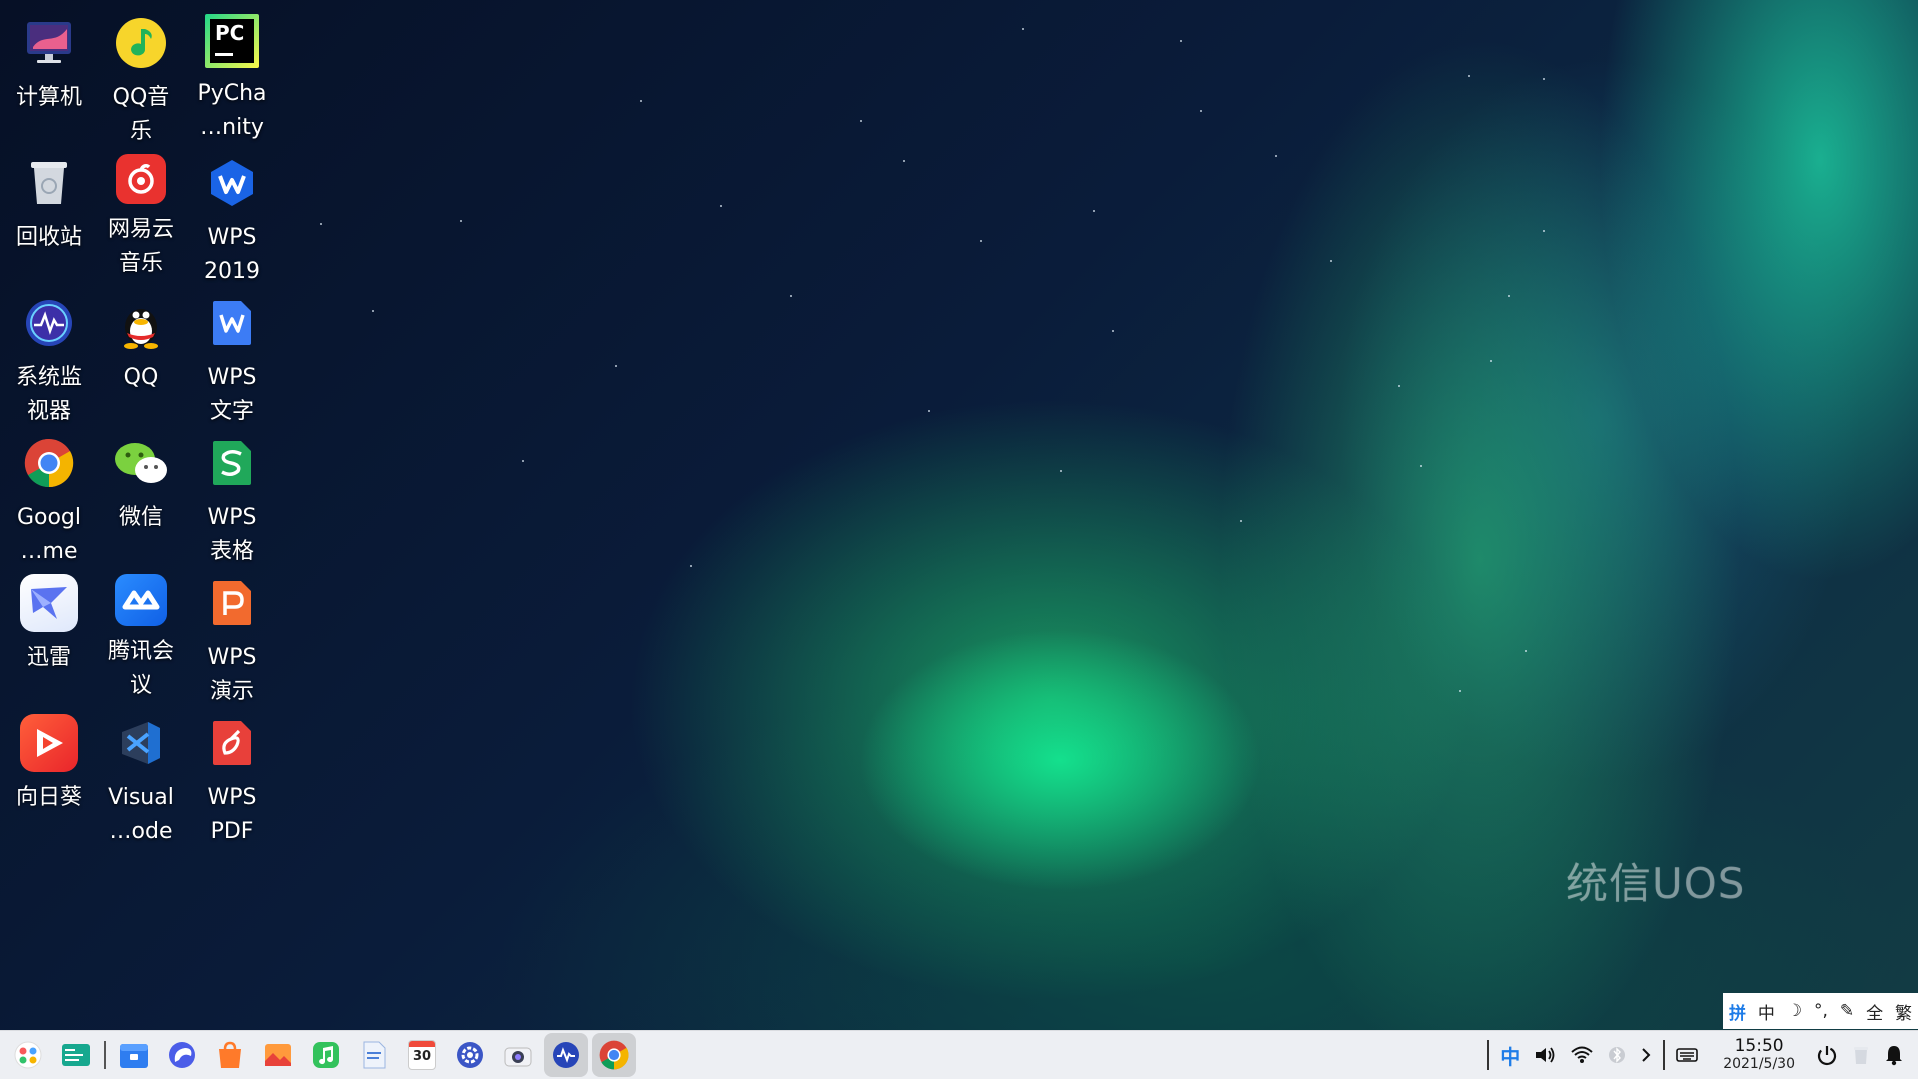 The width and height of the screenshot is (1918, 1079). I want to click on sunlogin-icon, so click(49, 743).